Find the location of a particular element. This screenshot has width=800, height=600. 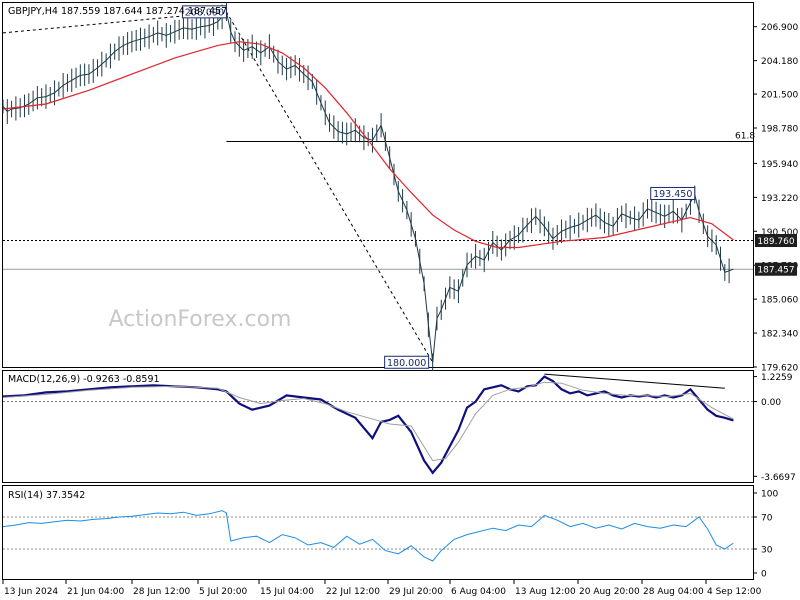

x-axis-tick-label: 20 Aug 20:00 is located at coordinates (609, 592).